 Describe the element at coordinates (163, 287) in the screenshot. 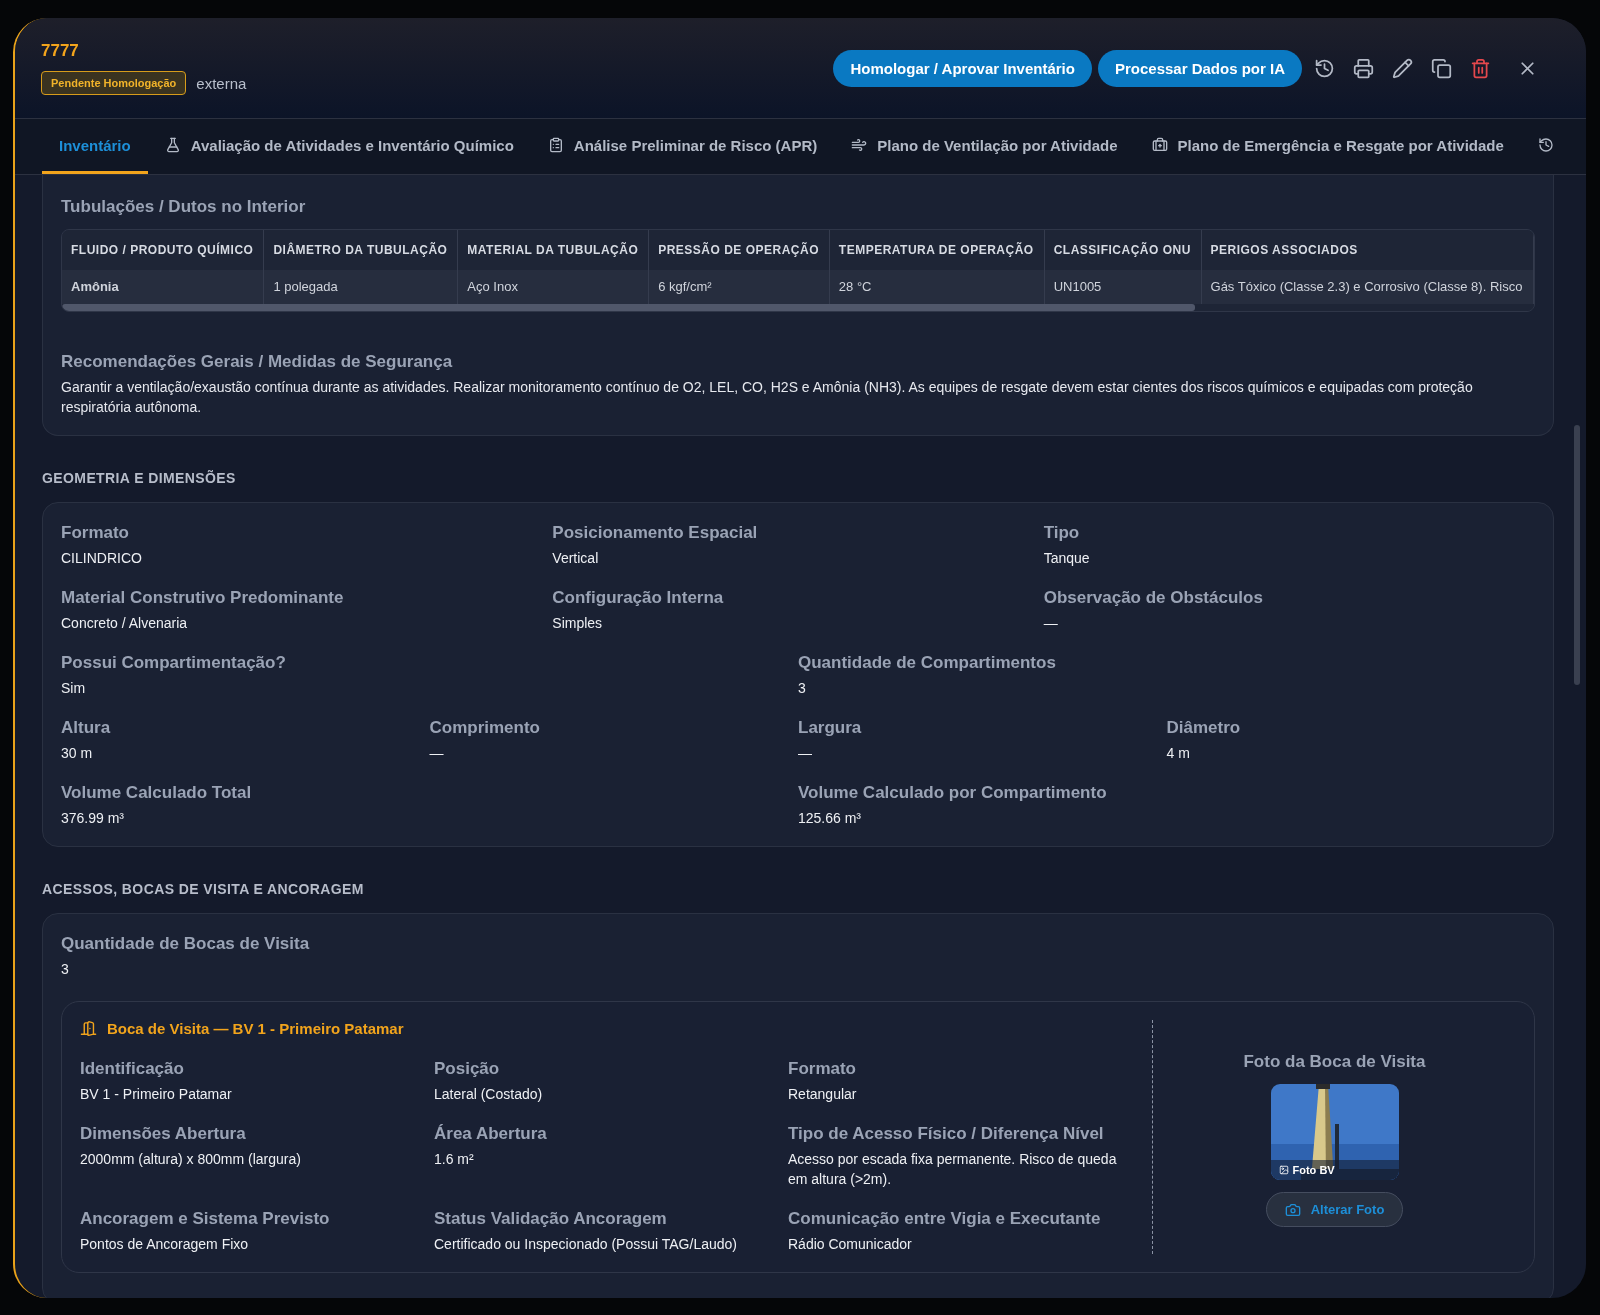

I see `table-cell: Amônia` at that location.